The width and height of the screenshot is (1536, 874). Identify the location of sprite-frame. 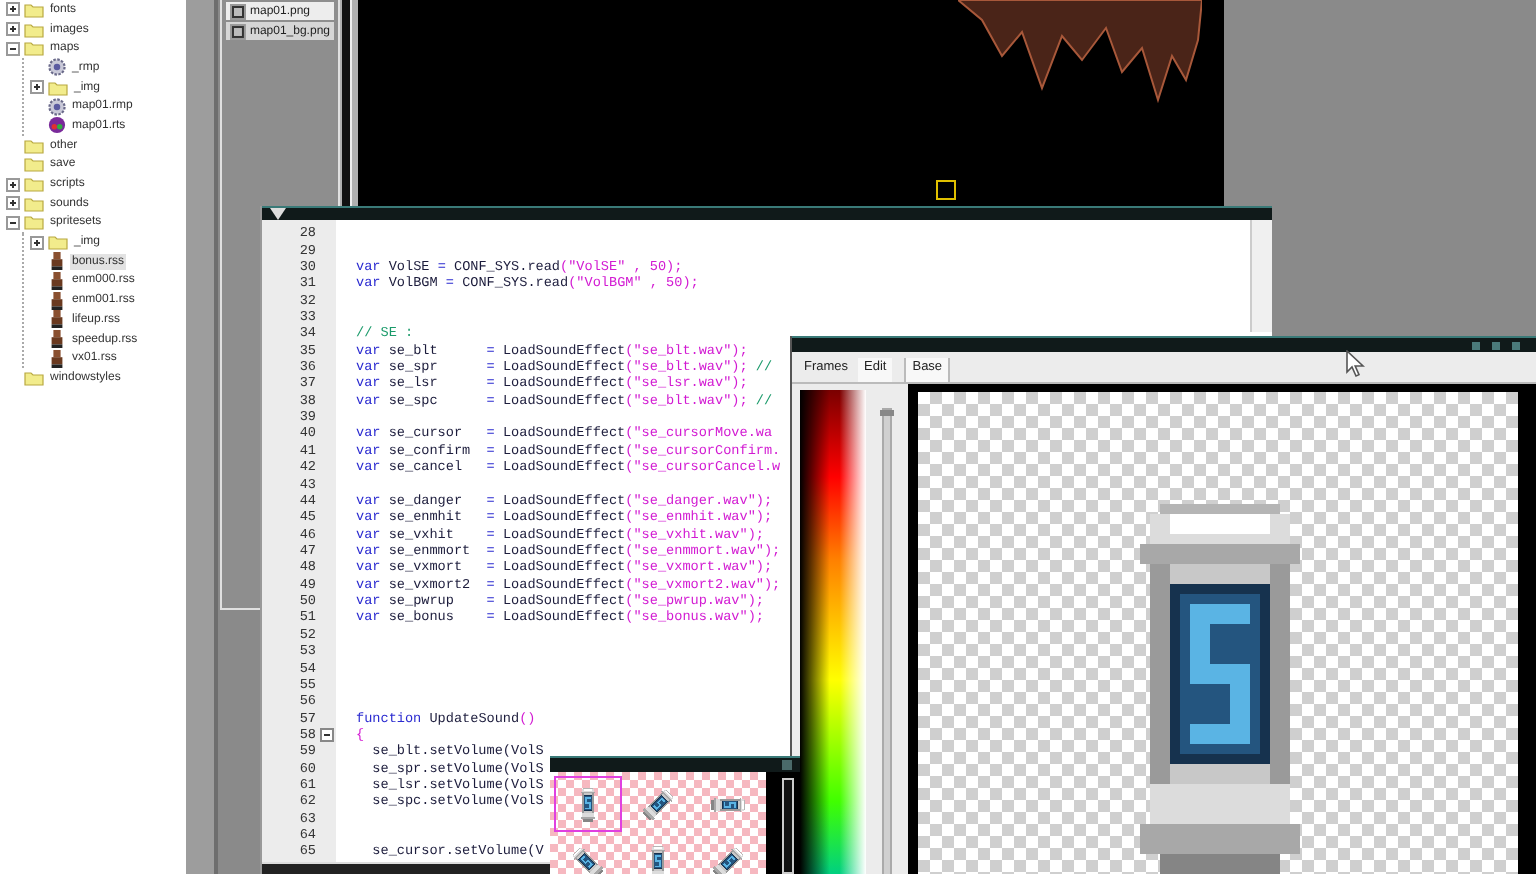
(588, 804).